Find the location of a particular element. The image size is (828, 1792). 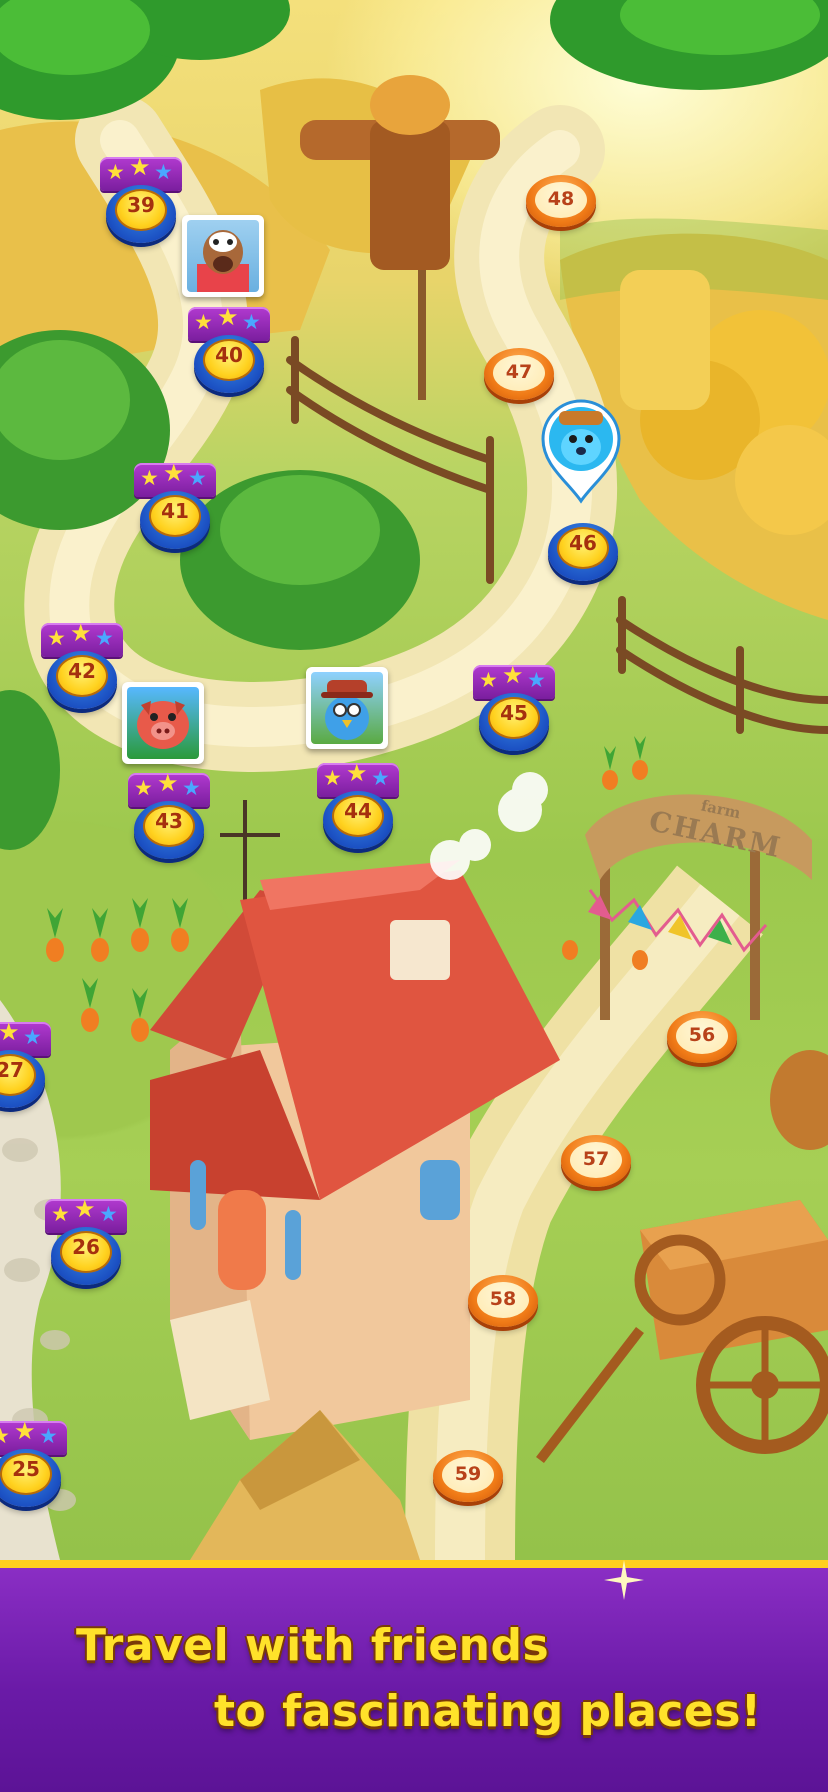

level-node-59: 59 is located at coordinates (468, 1476).